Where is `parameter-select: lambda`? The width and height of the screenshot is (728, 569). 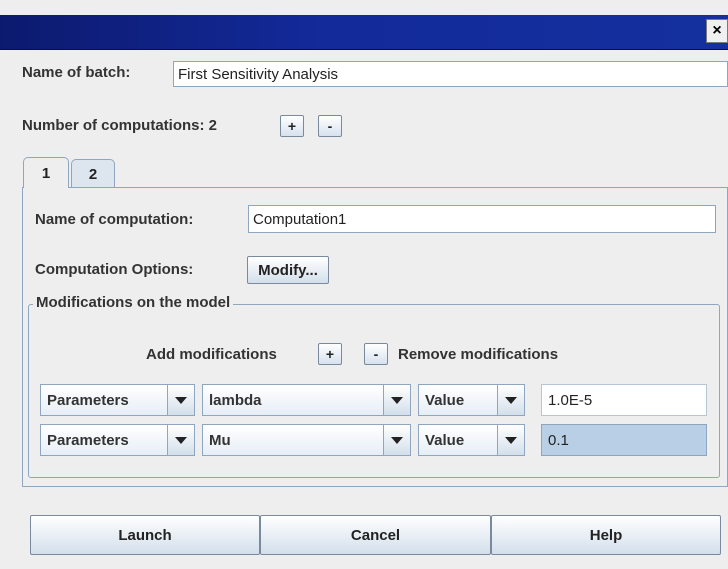 parameter-select: lambda is located at coordinates (306, 400).